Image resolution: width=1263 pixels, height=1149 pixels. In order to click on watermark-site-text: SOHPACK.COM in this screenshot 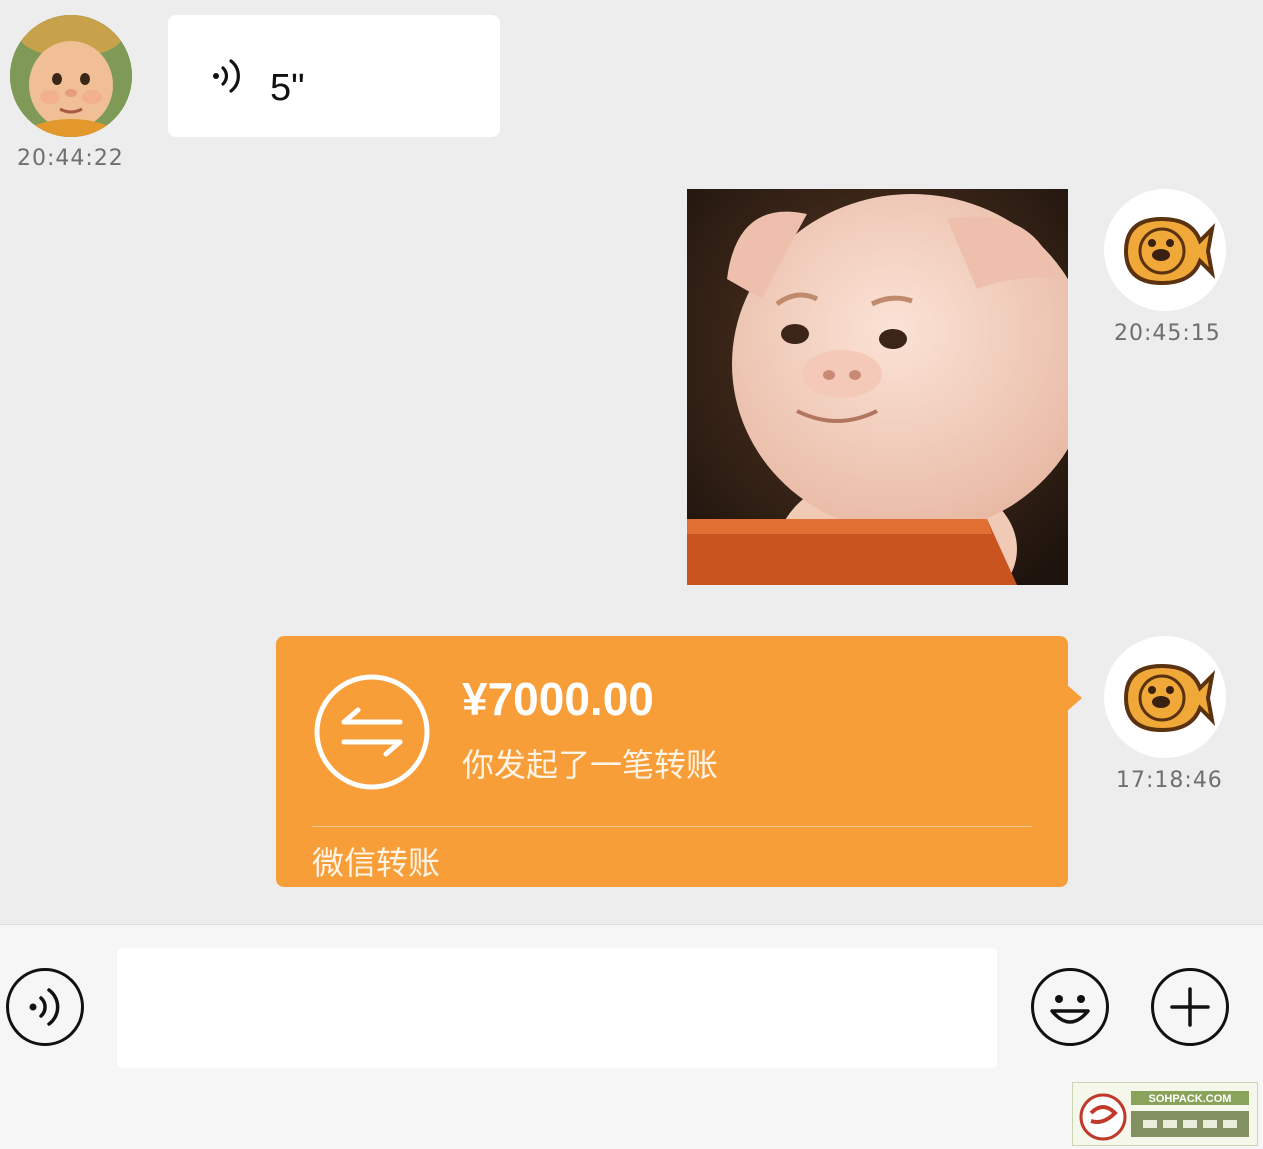, I will do `click(1190, 1099)`.